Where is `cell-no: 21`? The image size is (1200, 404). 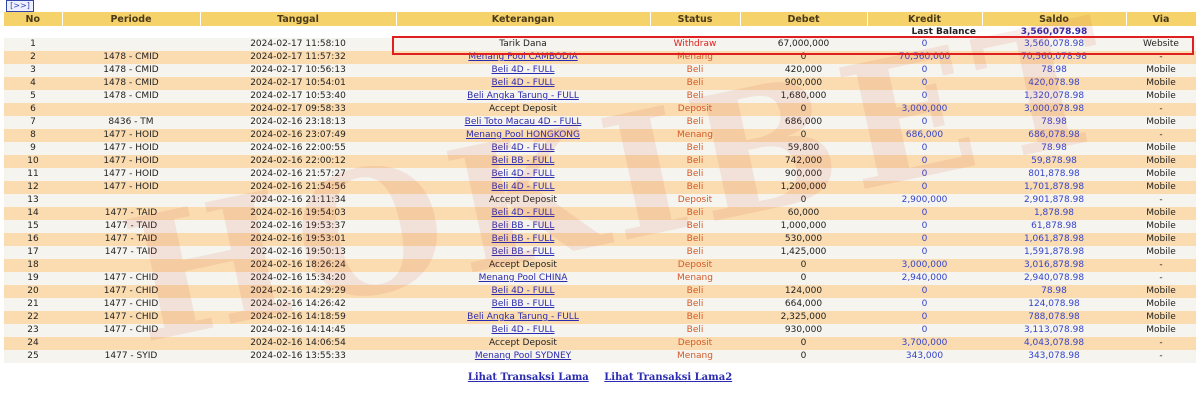 cell-no: 21 is located at coordinates (33, 304).